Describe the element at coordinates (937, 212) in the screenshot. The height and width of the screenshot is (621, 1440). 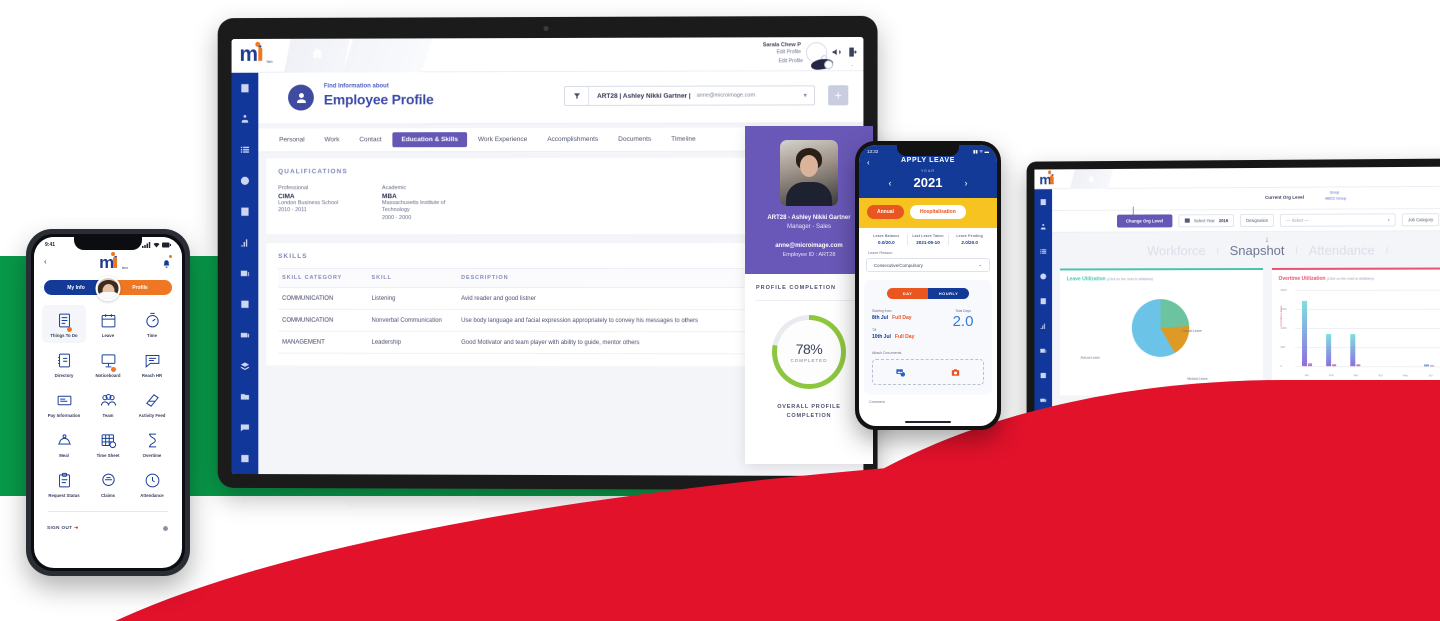
I see `leave-type-hospitalisation: Hospitalisation` at that location.